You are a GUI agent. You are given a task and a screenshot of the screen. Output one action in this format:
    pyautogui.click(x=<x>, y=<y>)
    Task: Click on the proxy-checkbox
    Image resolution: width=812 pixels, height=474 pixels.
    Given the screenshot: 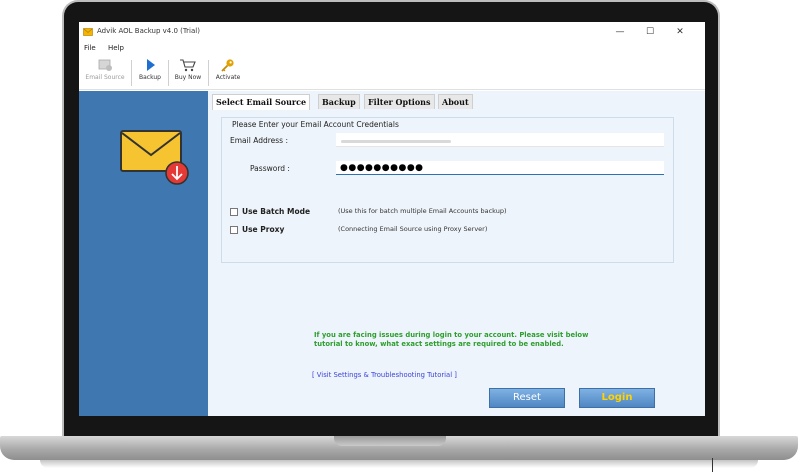 What is the action you would take?
    pyautogui.click(x=234, y=230)
    